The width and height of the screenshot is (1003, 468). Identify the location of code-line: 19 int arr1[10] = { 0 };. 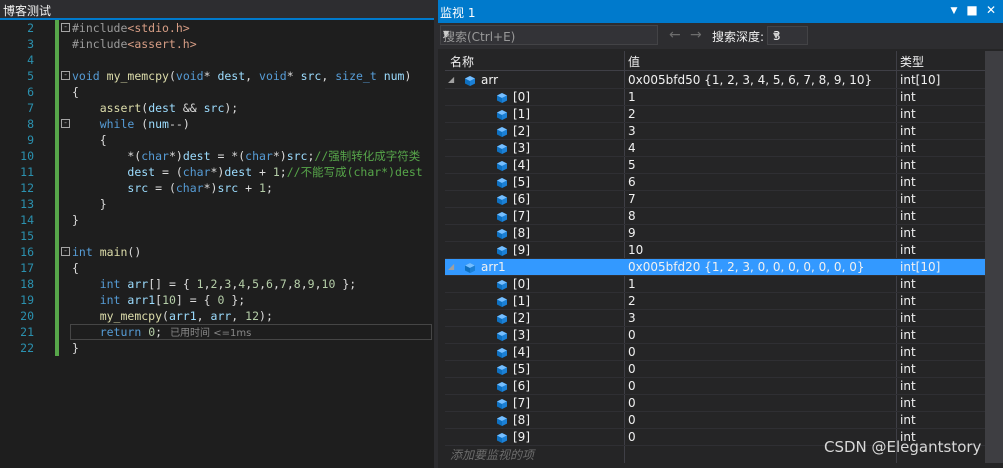
(217, 300).